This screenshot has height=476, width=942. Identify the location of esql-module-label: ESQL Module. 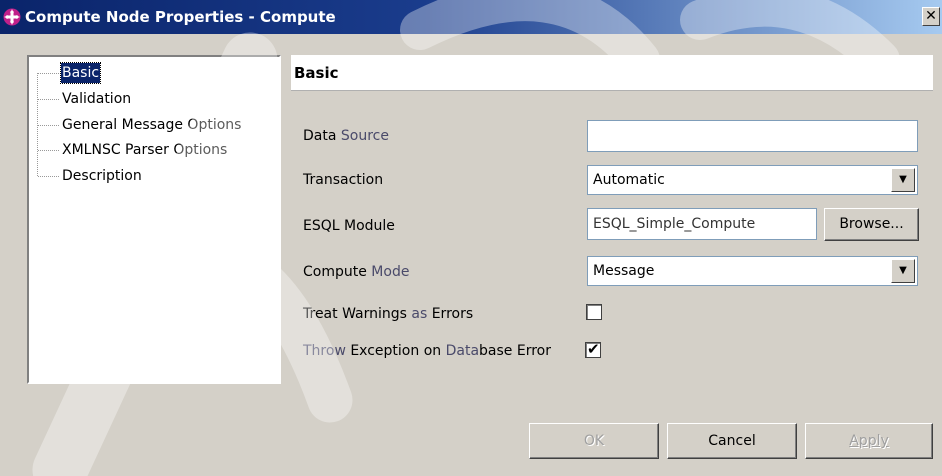
(349, 226).